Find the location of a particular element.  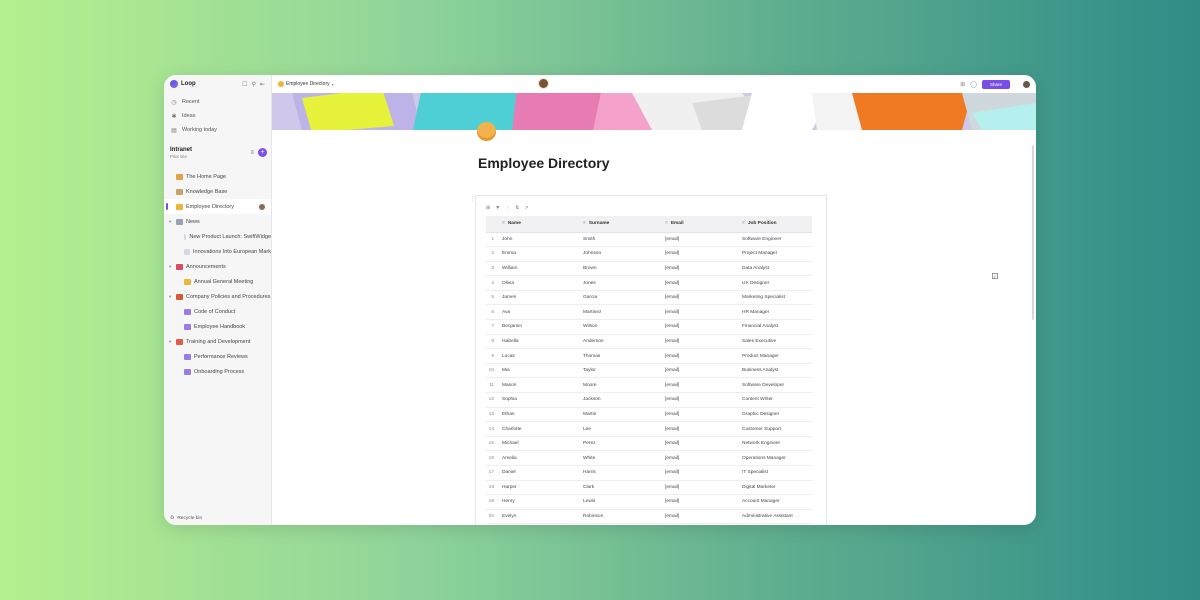

job-position-cell: Marketing Specialist is located at coordinates (775, 298).